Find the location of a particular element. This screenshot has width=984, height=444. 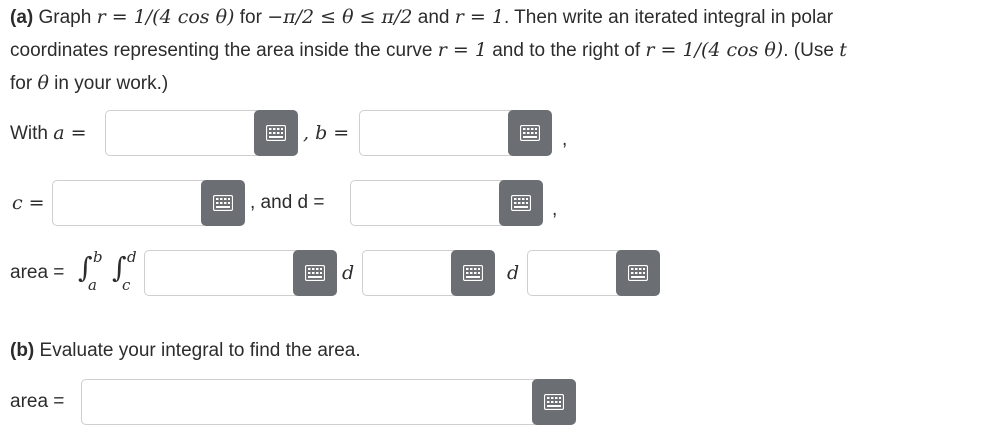

var2-keyboard-button is located at coordinates (638, 273).